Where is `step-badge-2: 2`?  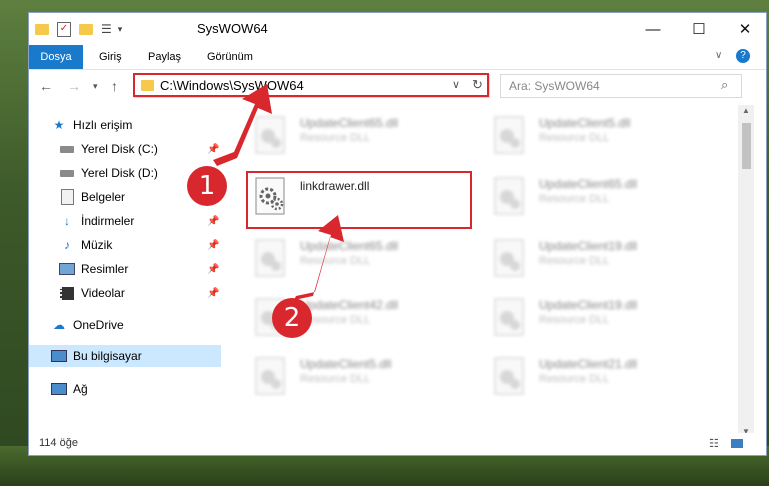 step-badge-2: 2 is located at coordinates (292, 318).